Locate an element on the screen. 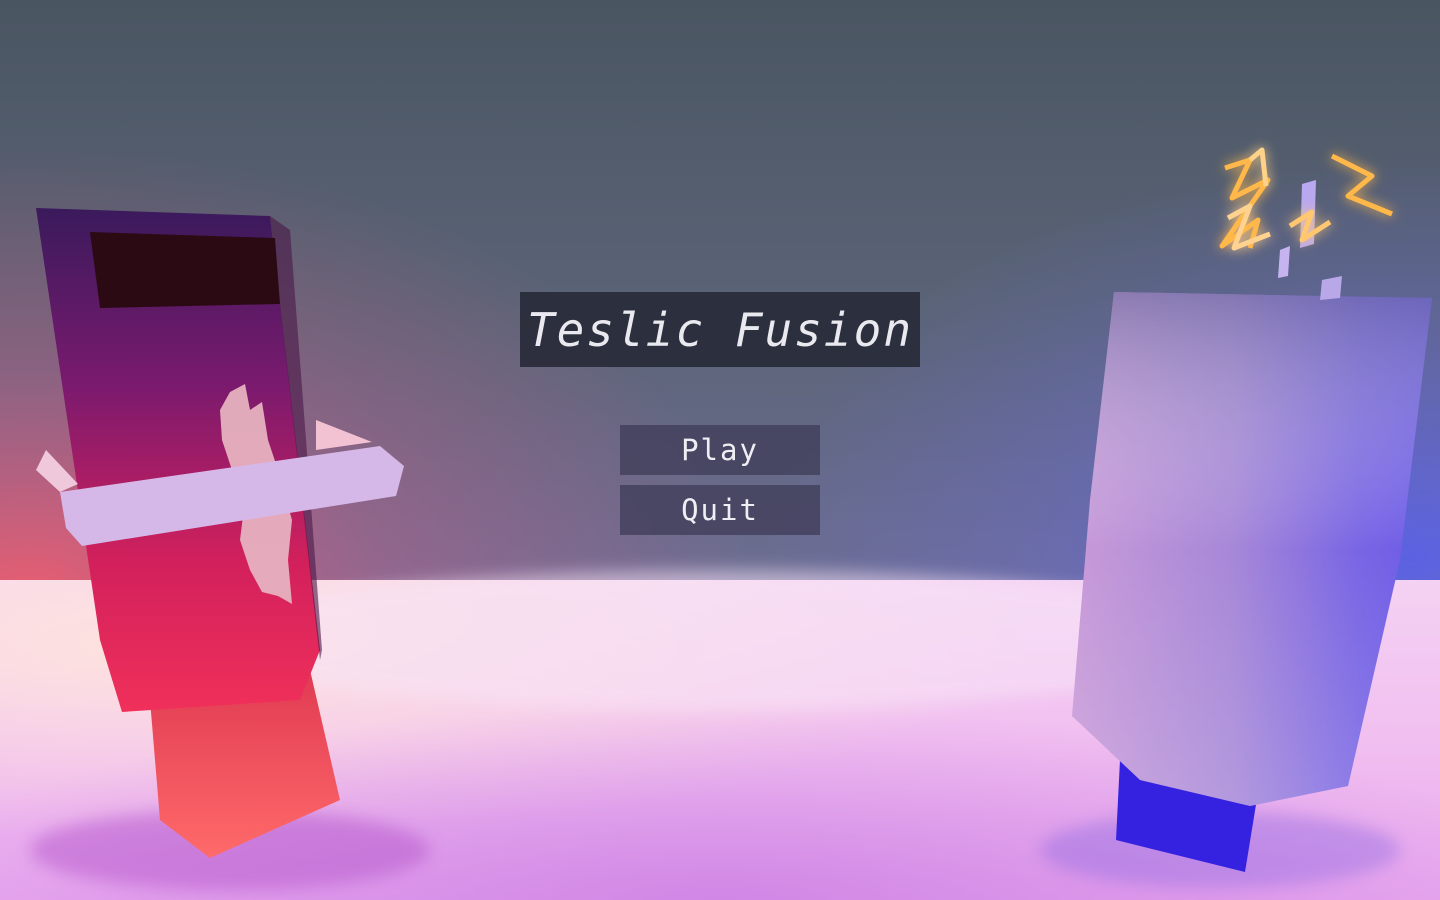 The height and width of the screenshot is (900, 1440). play-button-label: Play is located at coordinates (720, 450).